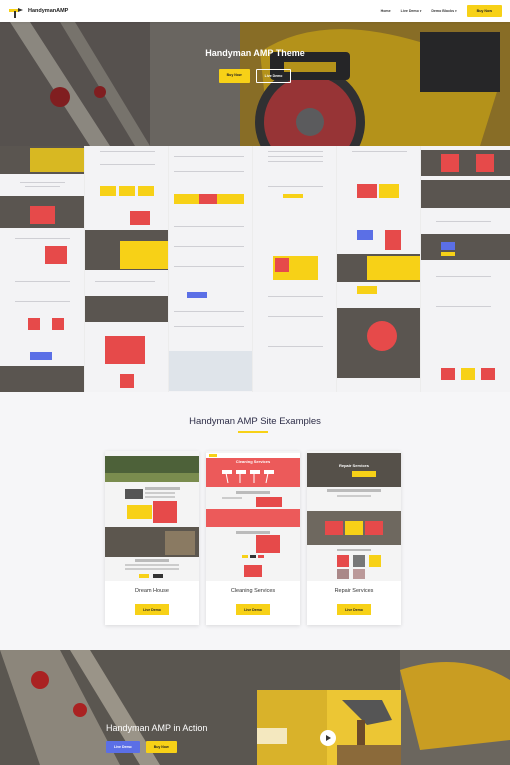 The height and width of the screenshot is (765, 510). What do you see at coordinates (354, 591) in the screenshot?
I see `example-card-title: Repair Services` at bounding box center [354, 591].